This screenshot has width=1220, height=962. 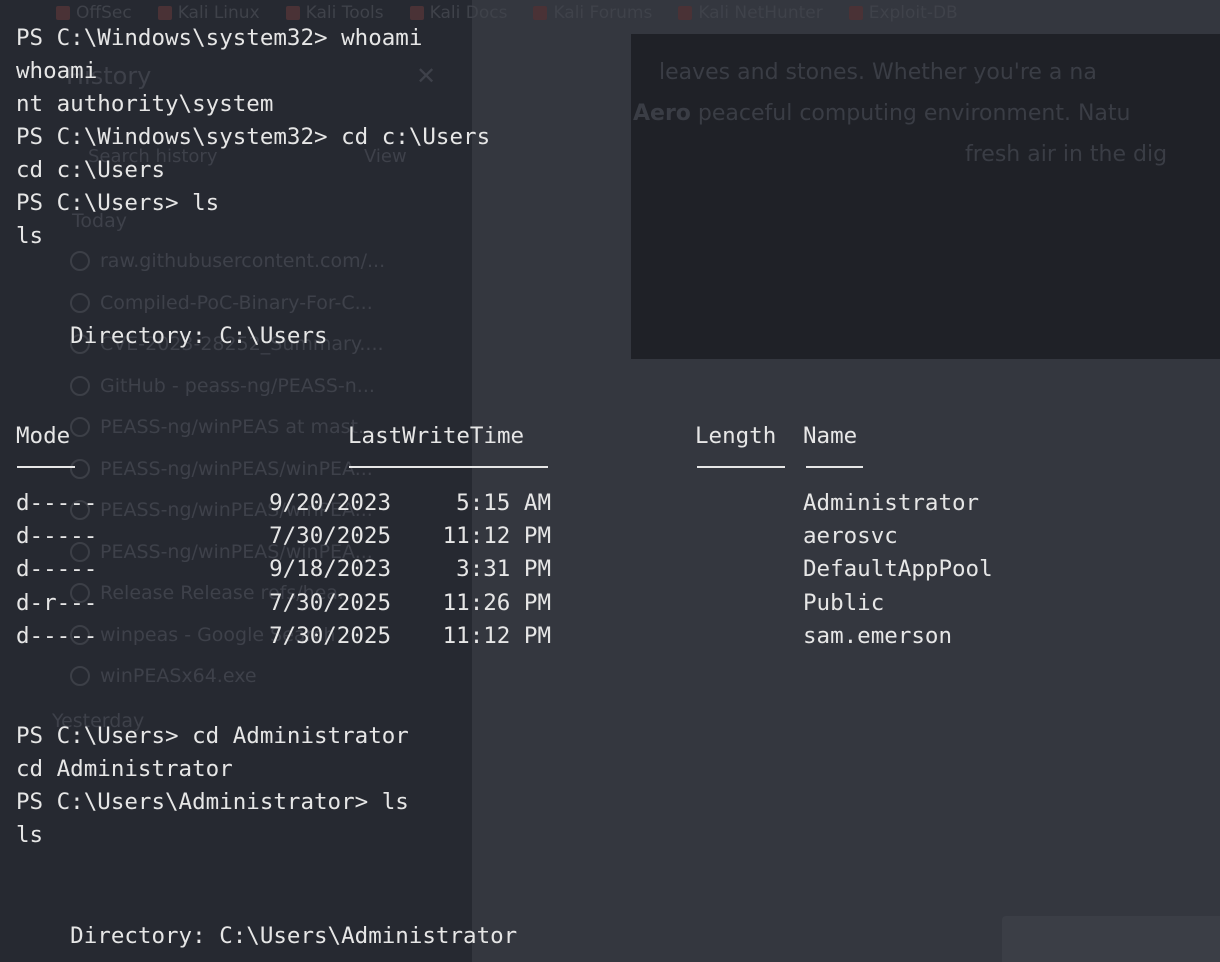 What do you see at coordinates (503, 503) in the screenshot?
I see `entry-time: 5:15 AM` at bounding box center [503, 503].